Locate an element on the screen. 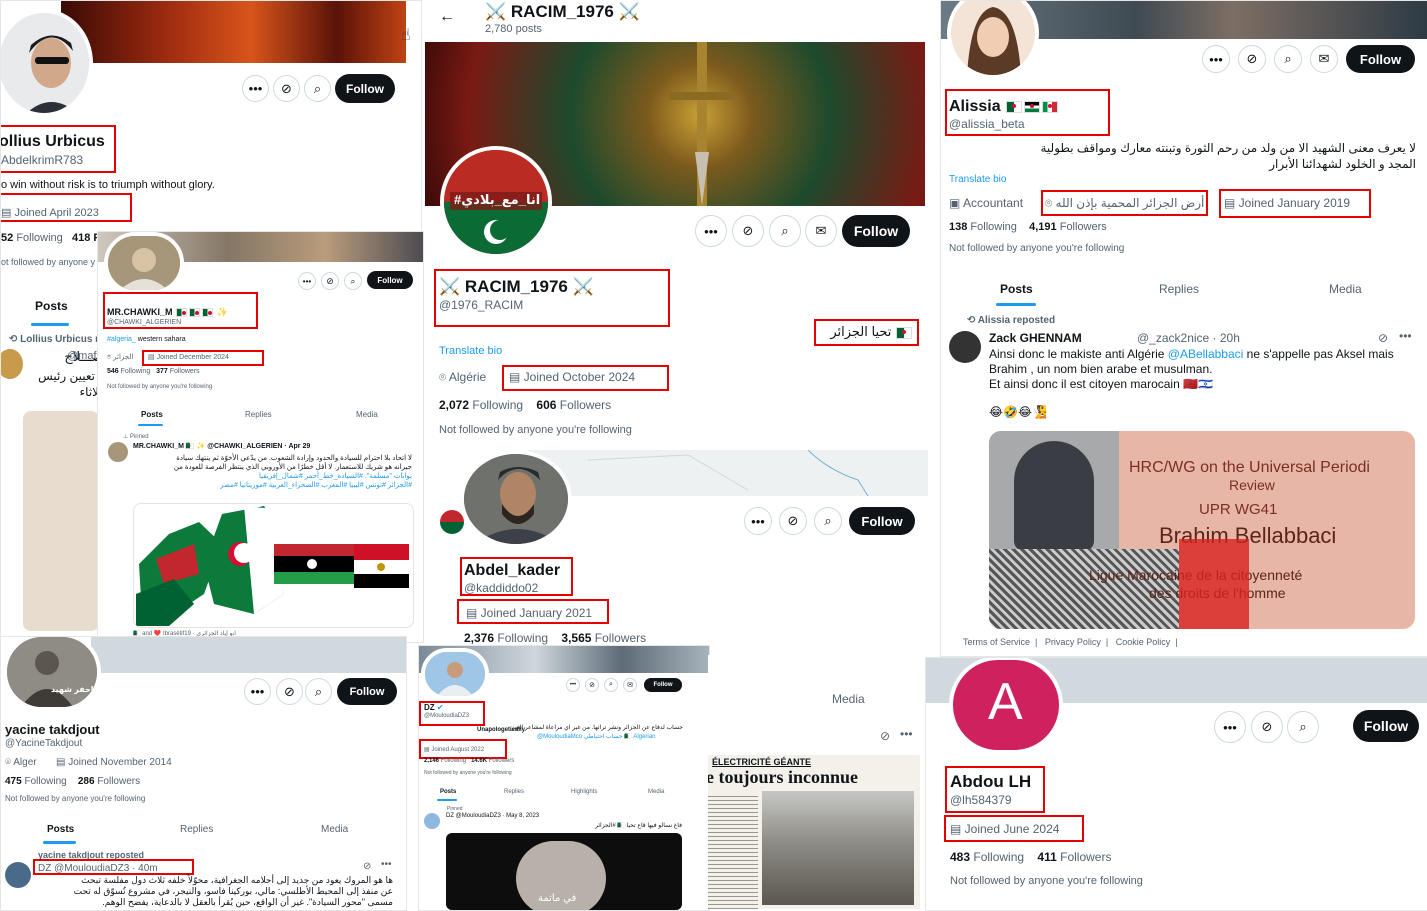  follow-stats: 483 Following 411 Followers is located at coordinates (1030, 857).